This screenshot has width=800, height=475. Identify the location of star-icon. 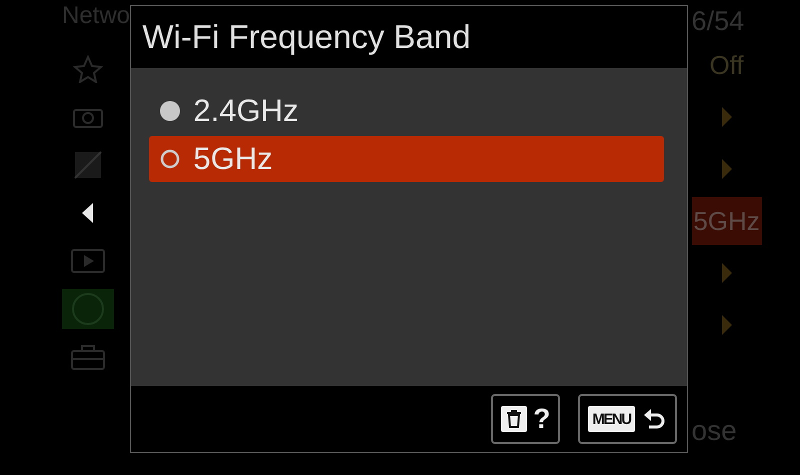
(88, 69).